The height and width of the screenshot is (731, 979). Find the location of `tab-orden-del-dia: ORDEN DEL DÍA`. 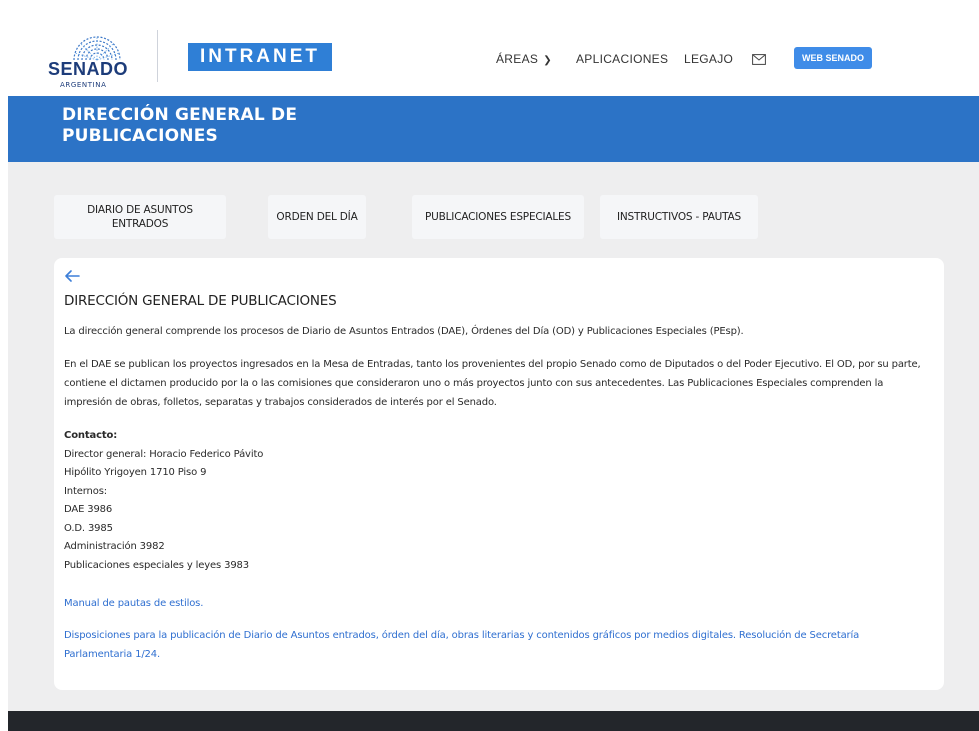

tab-orden-del-dia: ORDEN DEL DÍA is located at coordinates (317, 217).